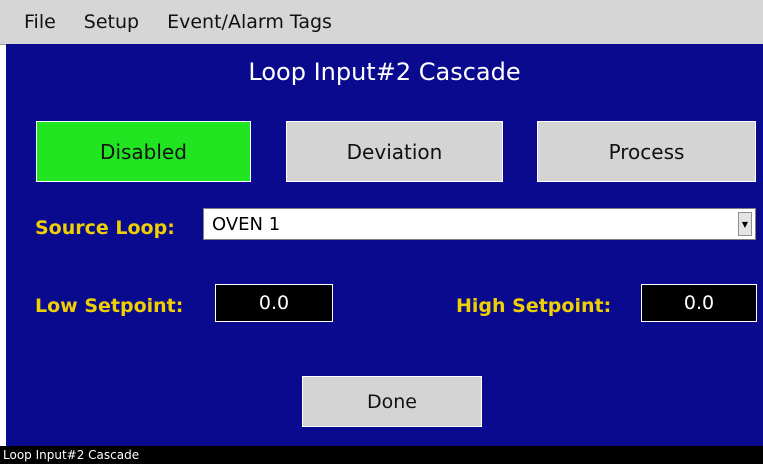  Describe the element at coordinates (699, 303) in the screenshot. I see `high-setpoint-field: 0.0` at that location.